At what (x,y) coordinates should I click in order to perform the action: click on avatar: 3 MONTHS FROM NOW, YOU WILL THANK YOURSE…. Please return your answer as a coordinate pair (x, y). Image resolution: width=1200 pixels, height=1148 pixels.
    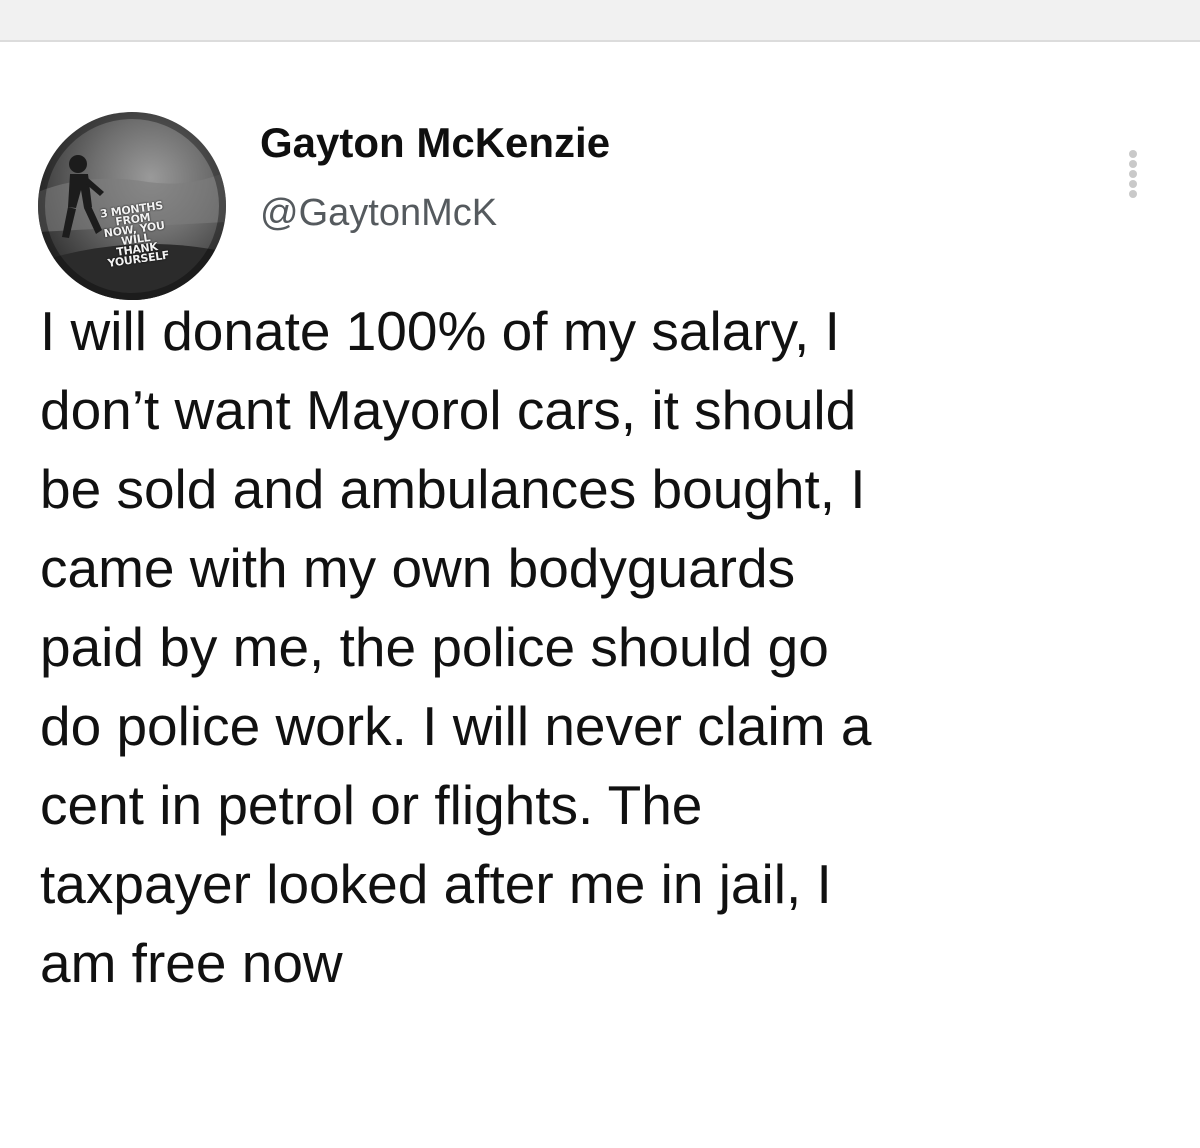
    Looking at the image, I should click on (132, 206).